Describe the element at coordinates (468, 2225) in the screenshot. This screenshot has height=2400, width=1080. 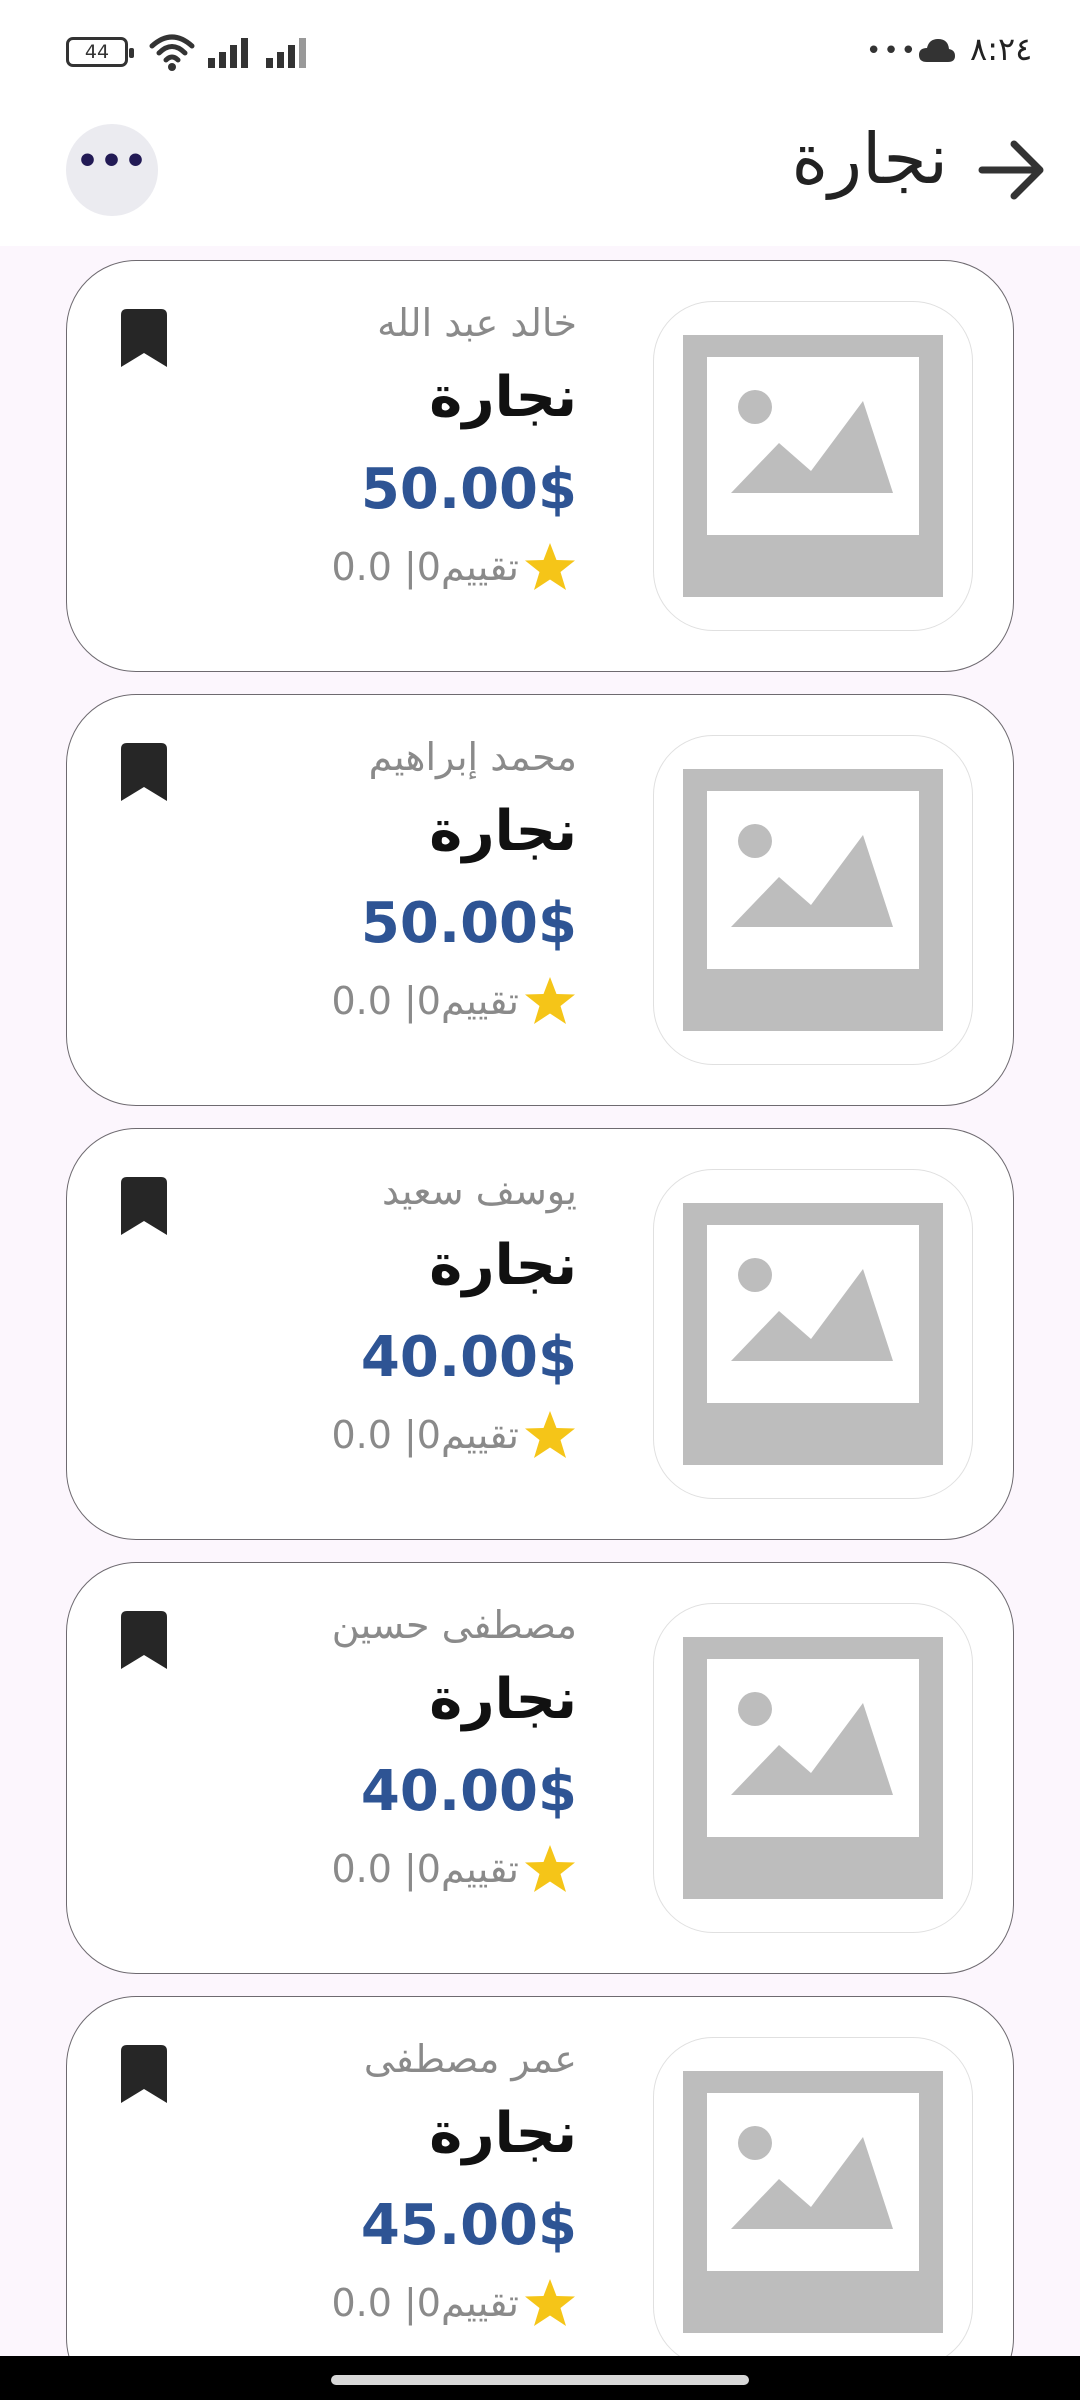
I see `product-price: 45.00$` at that location.